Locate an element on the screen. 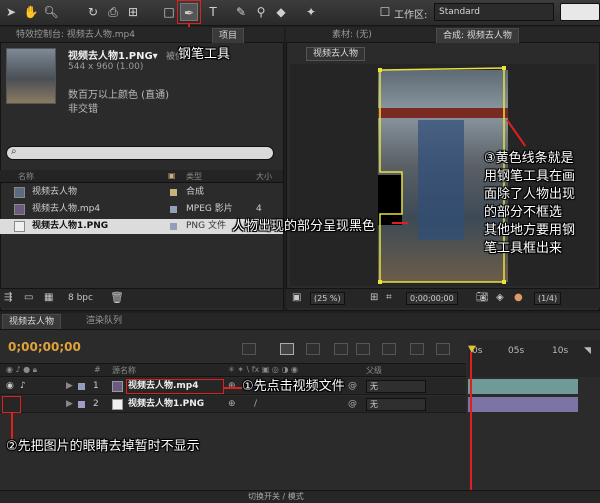 Image resolution: width=600 pixels, height=503 pixels. col-type: 类型 is located at coordinates (194, 176).